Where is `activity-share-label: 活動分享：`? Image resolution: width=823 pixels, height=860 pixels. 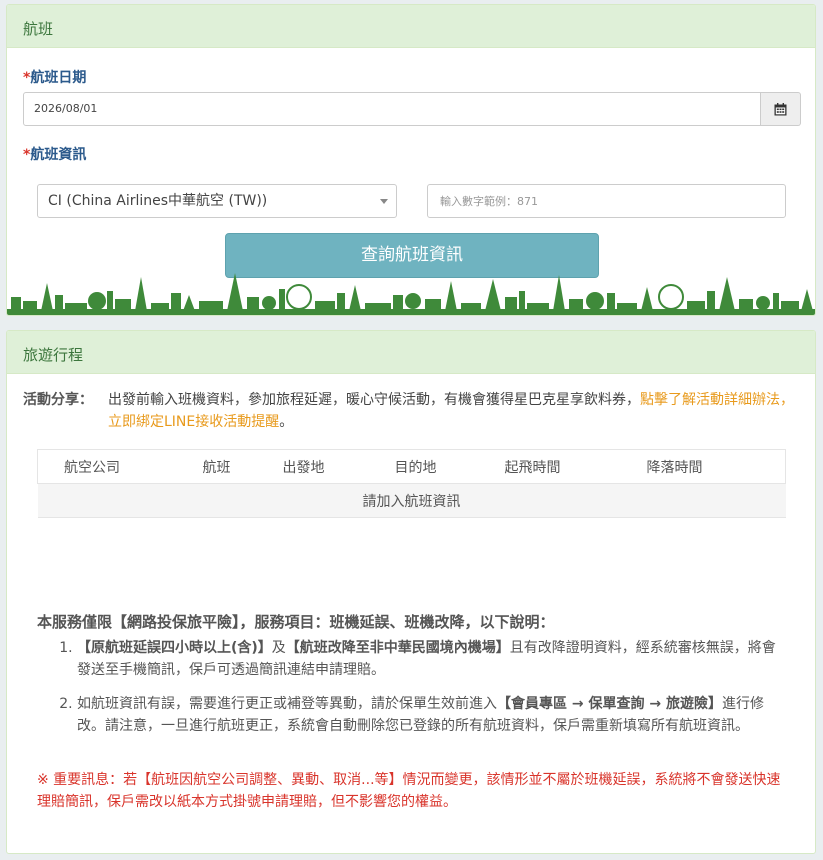 activity-share-label: 活動分享： is located at coordinates (58, 400).